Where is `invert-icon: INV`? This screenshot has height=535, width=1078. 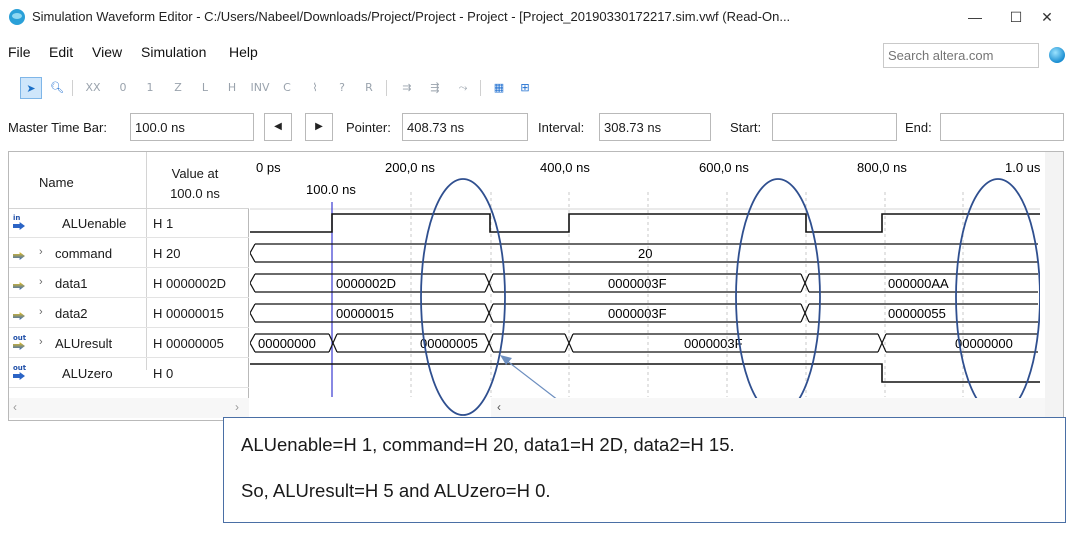
invert-icon: INV is located at coordinates (260, 88).